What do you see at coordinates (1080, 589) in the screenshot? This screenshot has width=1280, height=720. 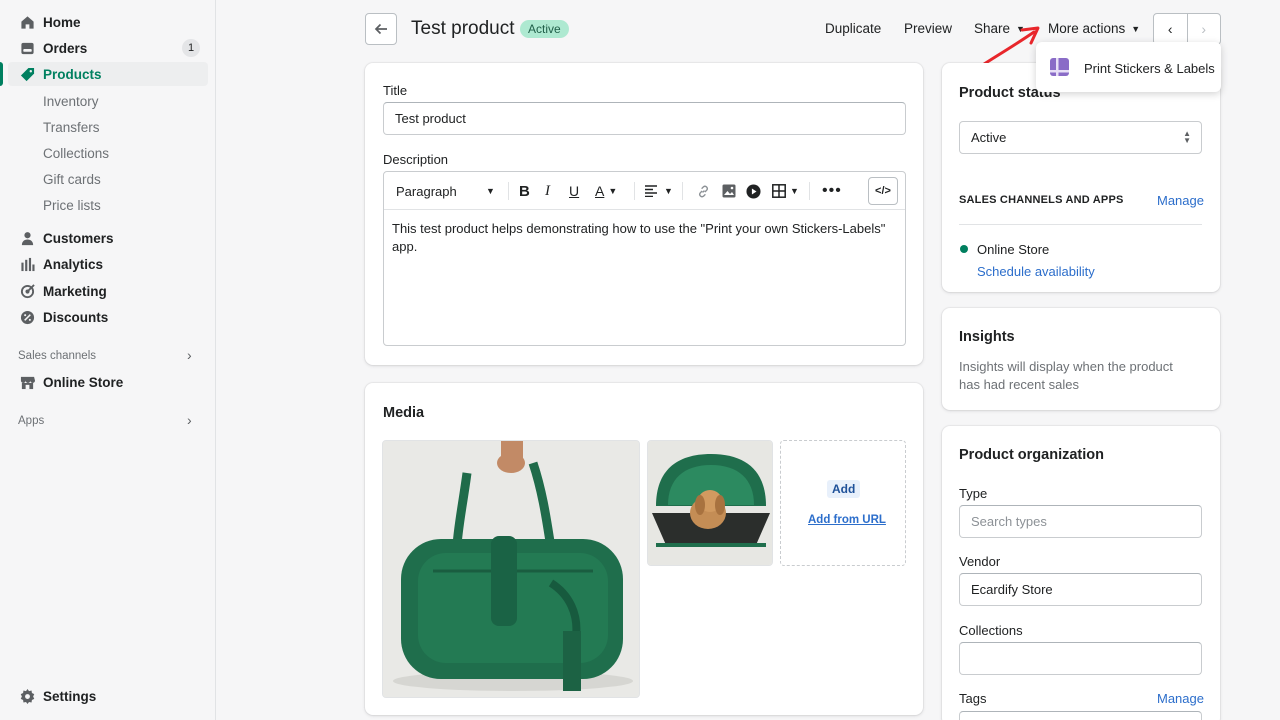 I see `vendor-input: Ecardify Store` at bounding box center [1080, 589].